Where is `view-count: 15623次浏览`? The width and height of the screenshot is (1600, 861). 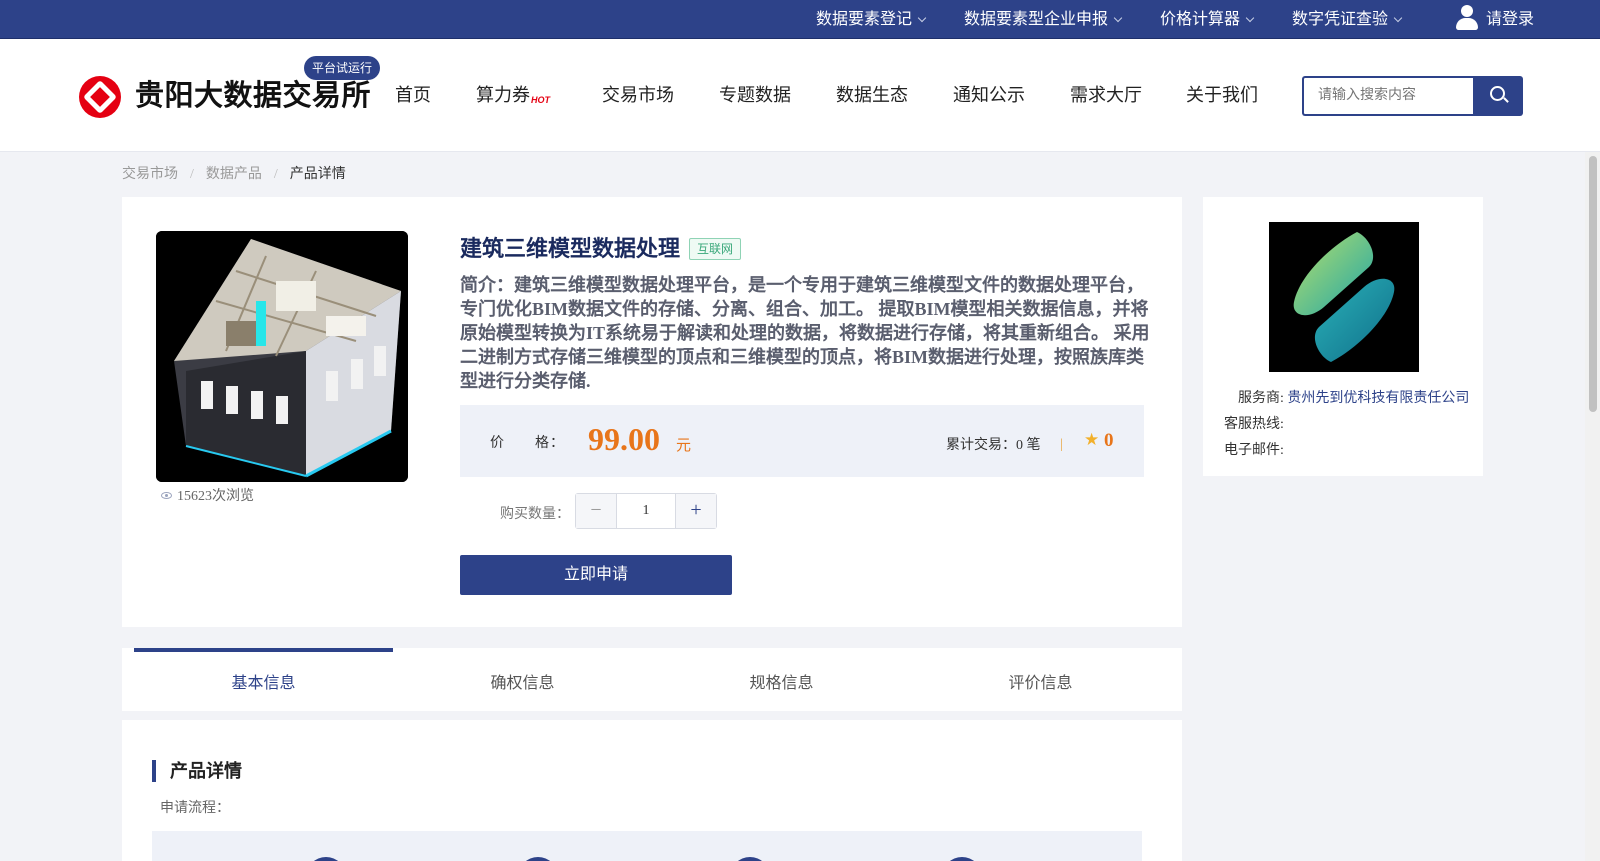
view-count: 15623次浏览 is located at coordinates (207, 497).